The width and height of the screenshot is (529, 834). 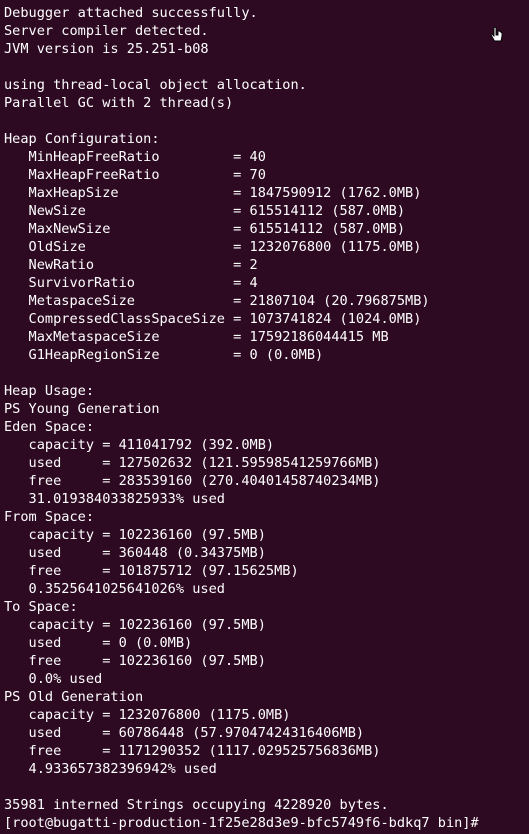 I want to click on terminal-line: 0.3525641025641026% used, so click(x=114, y=589).